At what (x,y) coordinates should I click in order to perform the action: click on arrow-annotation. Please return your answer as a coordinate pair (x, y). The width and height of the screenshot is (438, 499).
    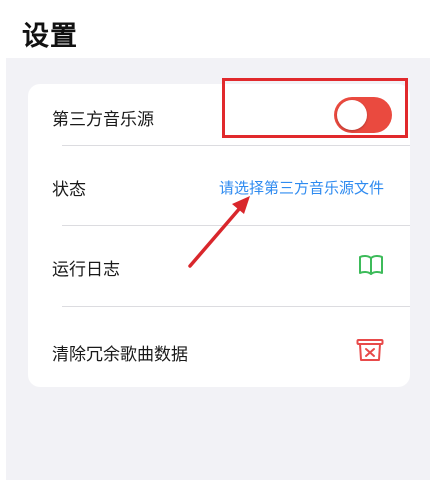
    Looking at the image, I should click on (219, 232).